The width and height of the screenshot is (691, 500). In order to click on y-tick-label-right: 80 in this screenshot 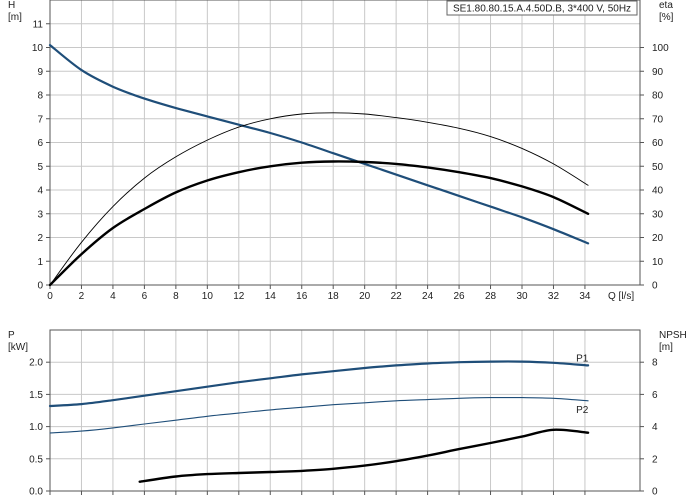, I will do `click(658, 96)`.